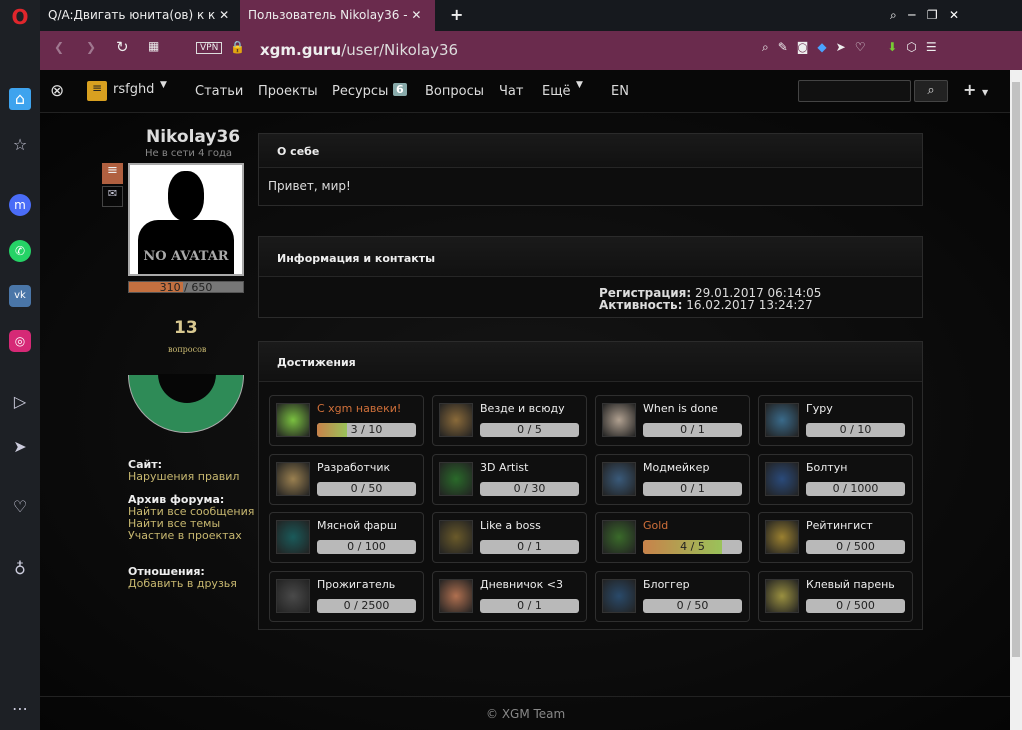  Describe the element at coordinates (346, 537) in the screenshot. I see `achievement-card: Мясной фарш 0 / 100` at that location.